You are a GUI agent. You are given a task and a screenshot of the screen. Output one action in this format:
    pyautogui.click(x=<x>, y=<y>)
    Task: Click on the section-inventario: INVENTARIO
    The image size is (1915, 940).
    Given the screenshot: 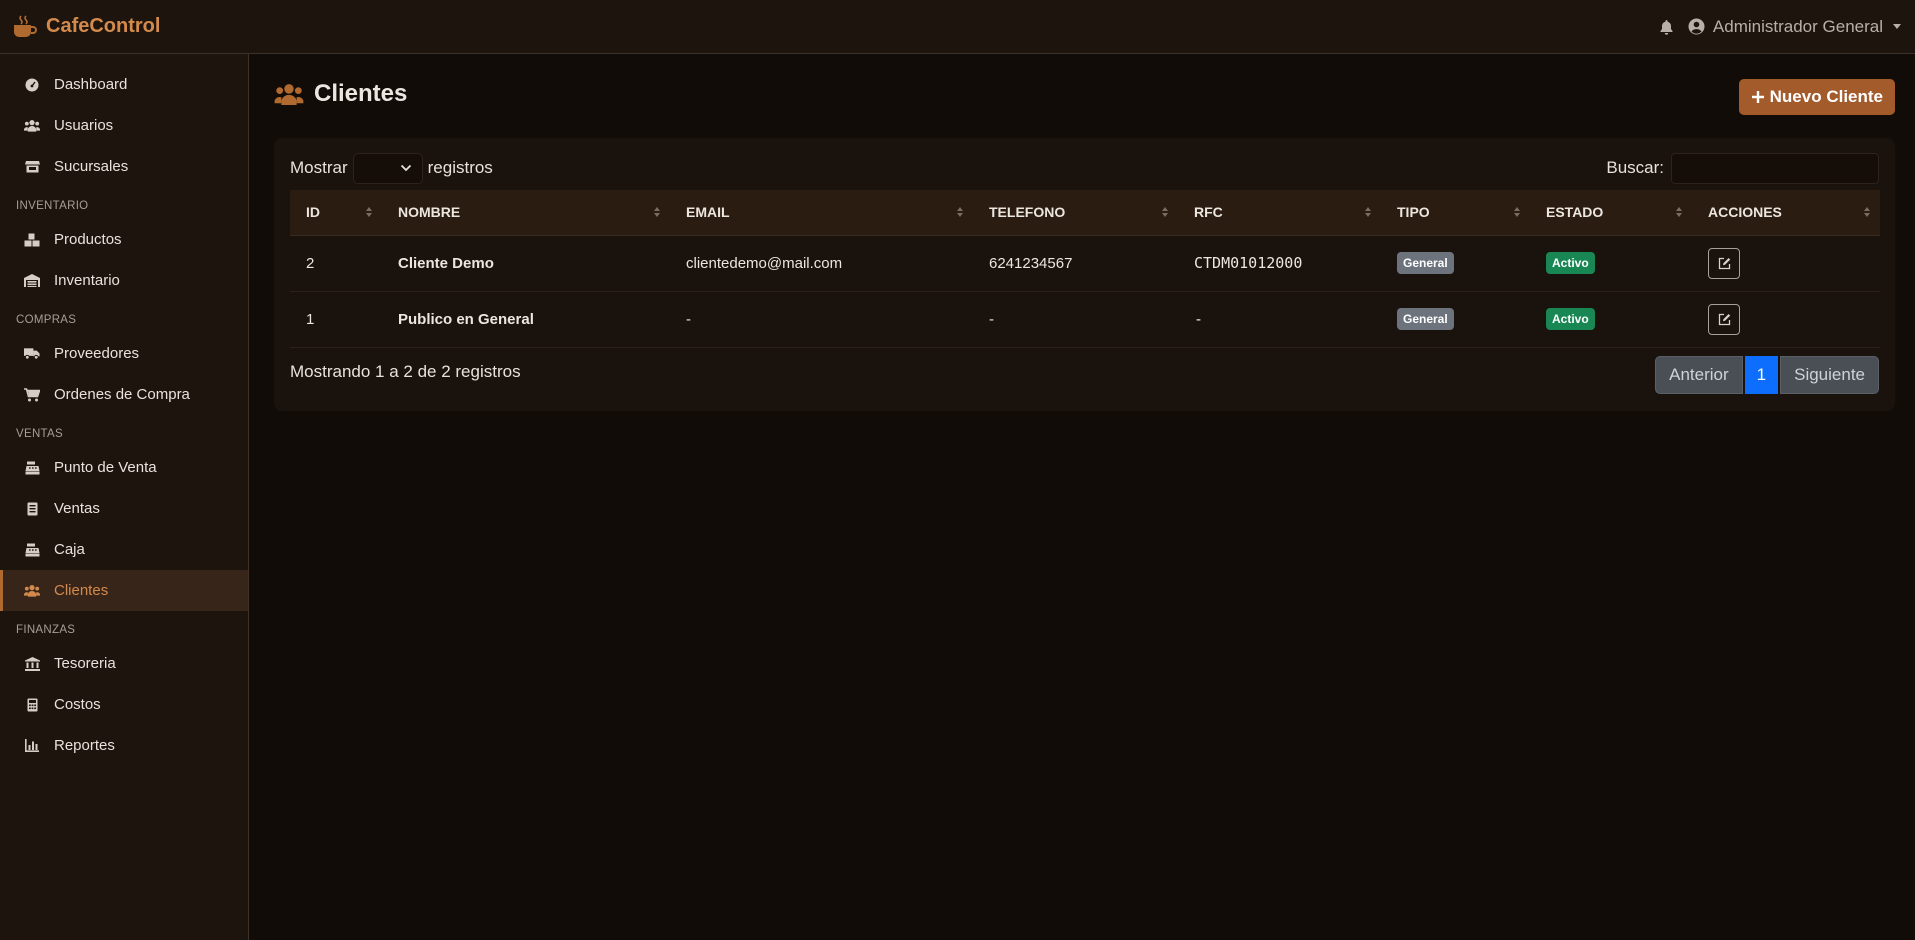 What is the action you would take?
    pyautogui.click(x=52, y=206)
    